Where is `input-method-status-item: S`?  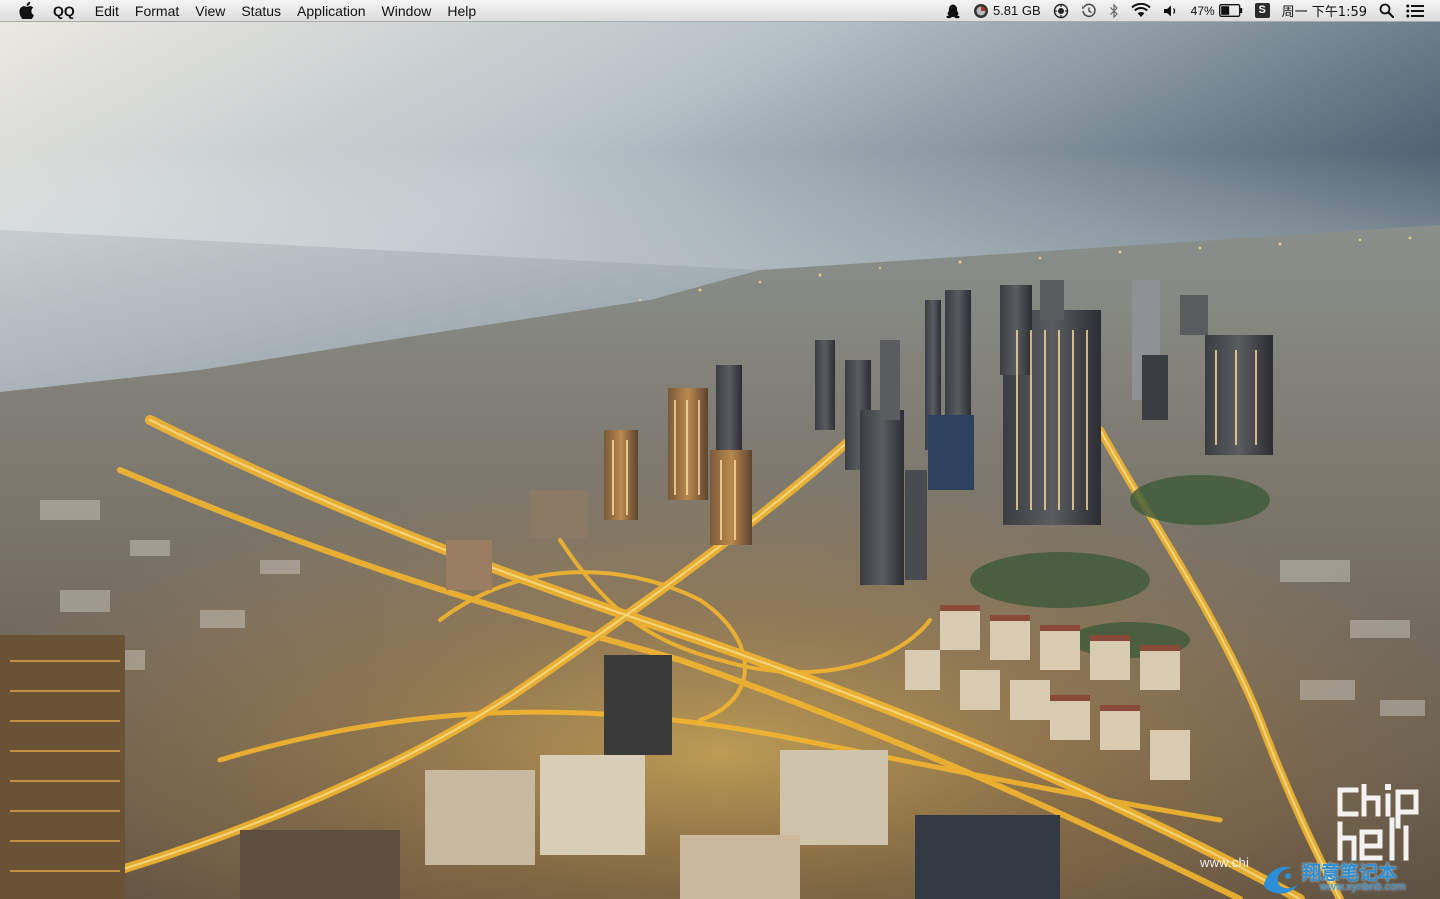
input-method-status-item: S is located at coordinates (1262, 11).